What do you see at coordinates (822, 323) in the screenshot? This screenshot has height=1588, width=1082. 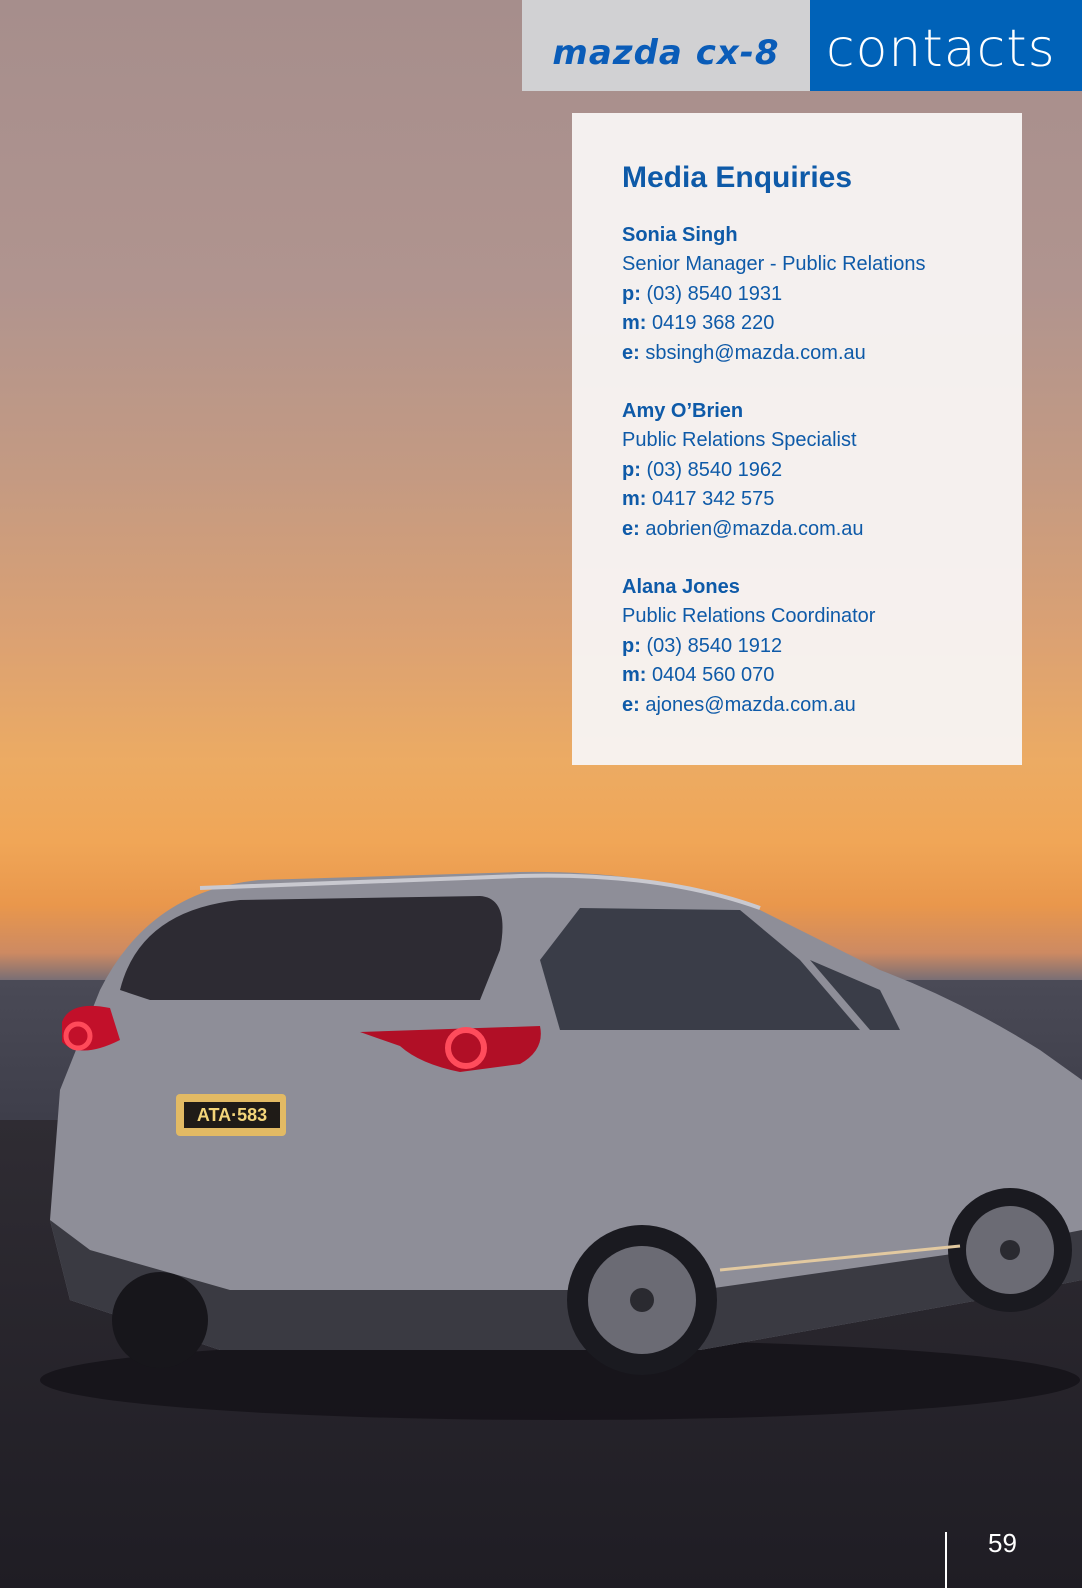 I see `contact-mobile: m: 0419 368 220` at bounding box center [822, 323].